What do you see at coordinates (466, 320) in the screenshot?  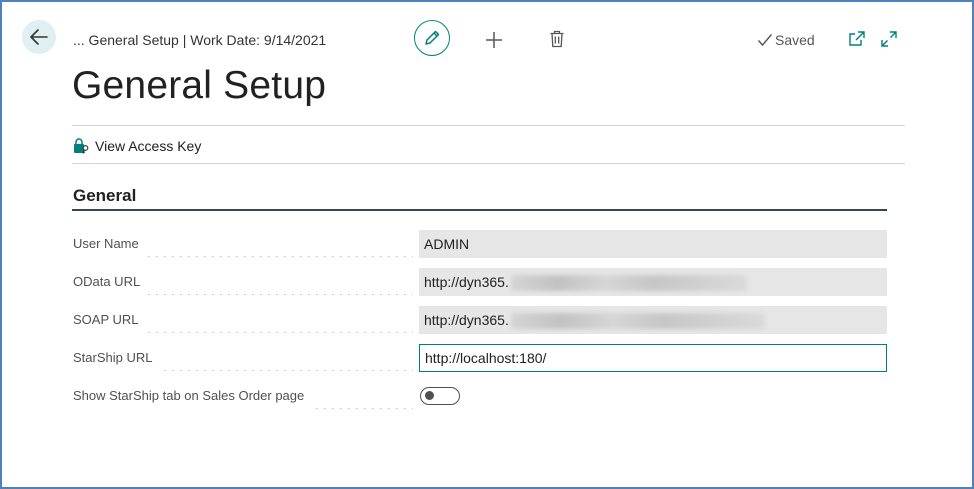 I see `soap-url-value: http://dyn365.` at bounding box center [466, 320].